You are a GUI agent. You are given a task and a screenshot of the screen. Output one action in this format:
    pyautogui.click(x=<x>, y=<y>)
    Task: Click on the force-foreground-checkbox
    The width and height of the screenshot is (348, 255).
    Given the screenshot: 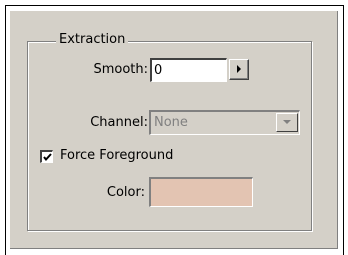 What is the action you would take?
    pyautogui.click(x=46, y=156)
    